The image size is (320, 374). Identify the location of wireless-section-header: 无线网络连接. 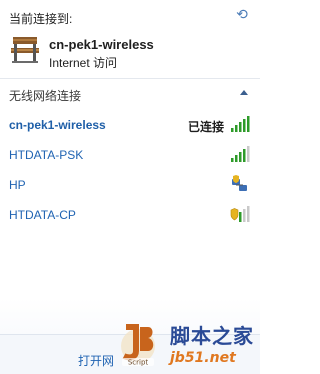
(130, 94).